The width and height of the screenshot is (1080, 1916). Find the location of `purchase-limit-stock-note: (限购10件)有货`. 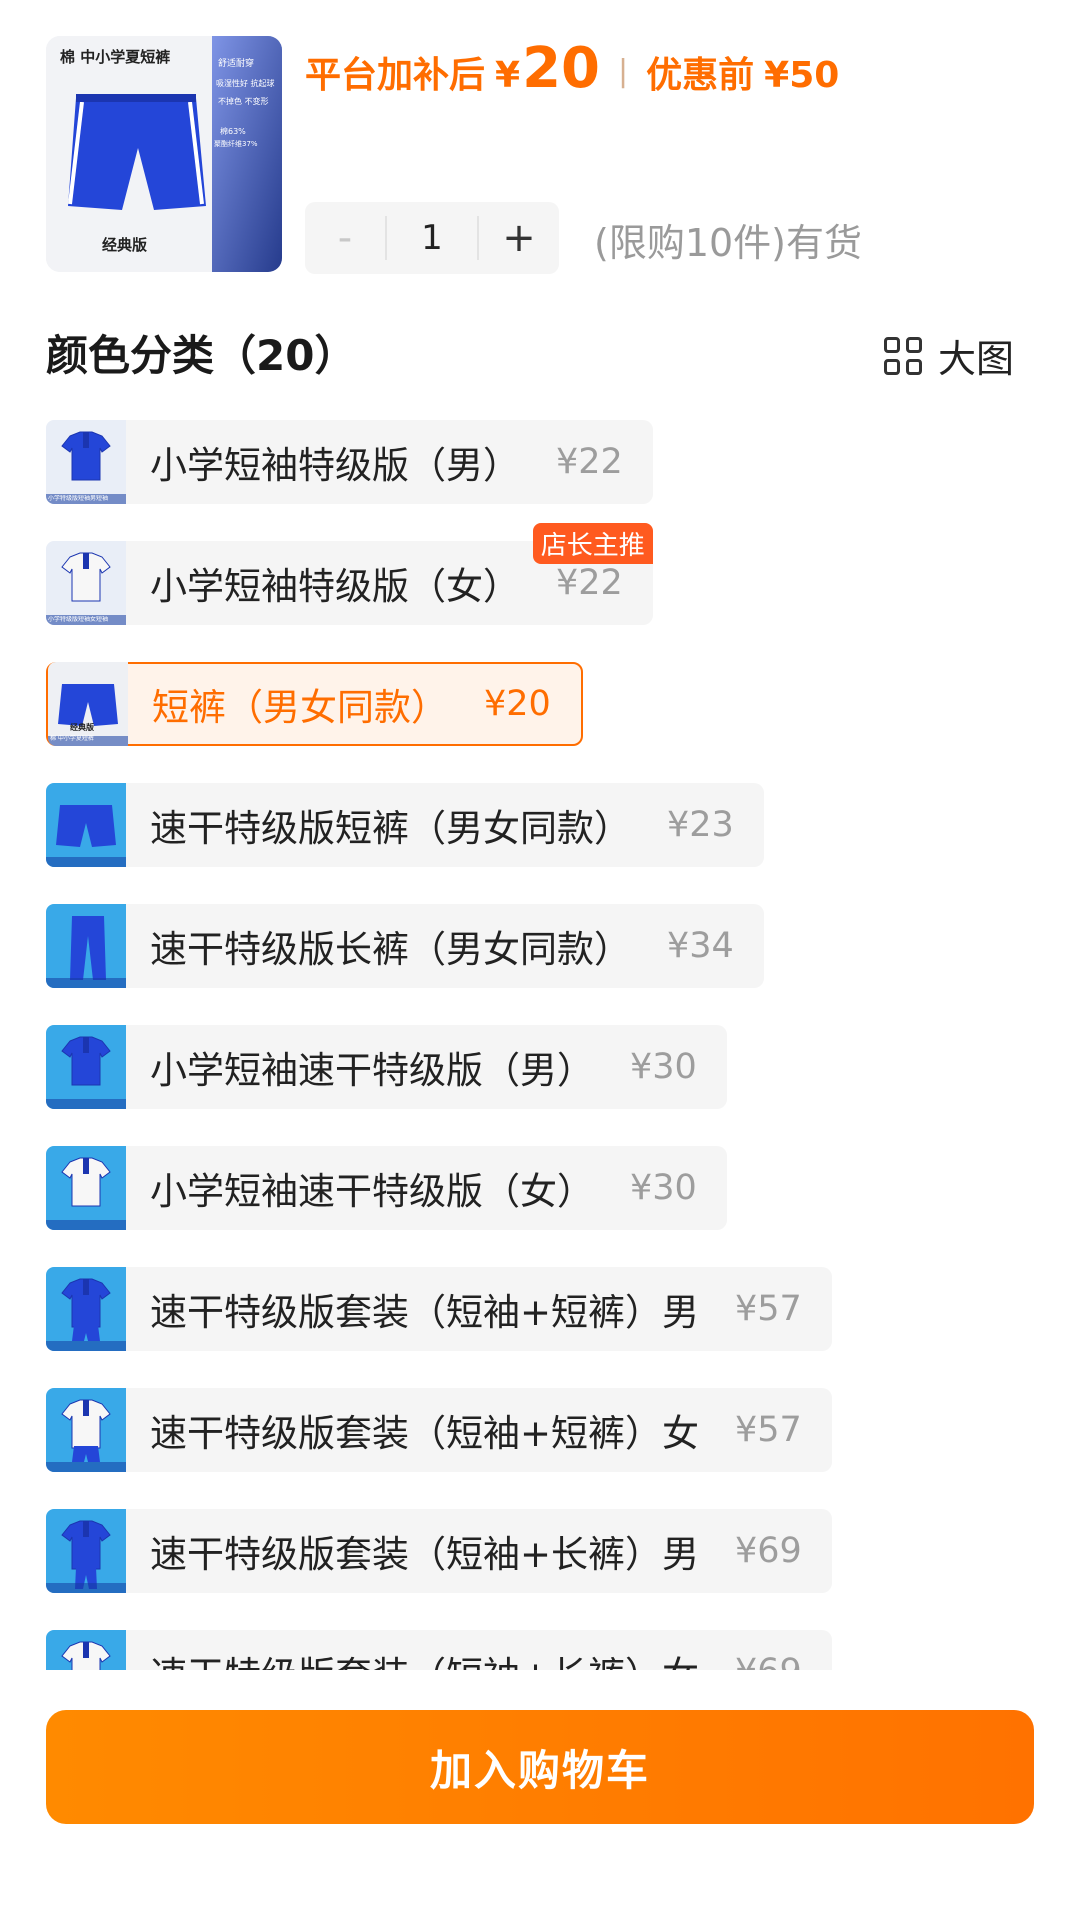

purchase-limit-stock-note: (限购10件)有货 is located at coordinates (728, 243).